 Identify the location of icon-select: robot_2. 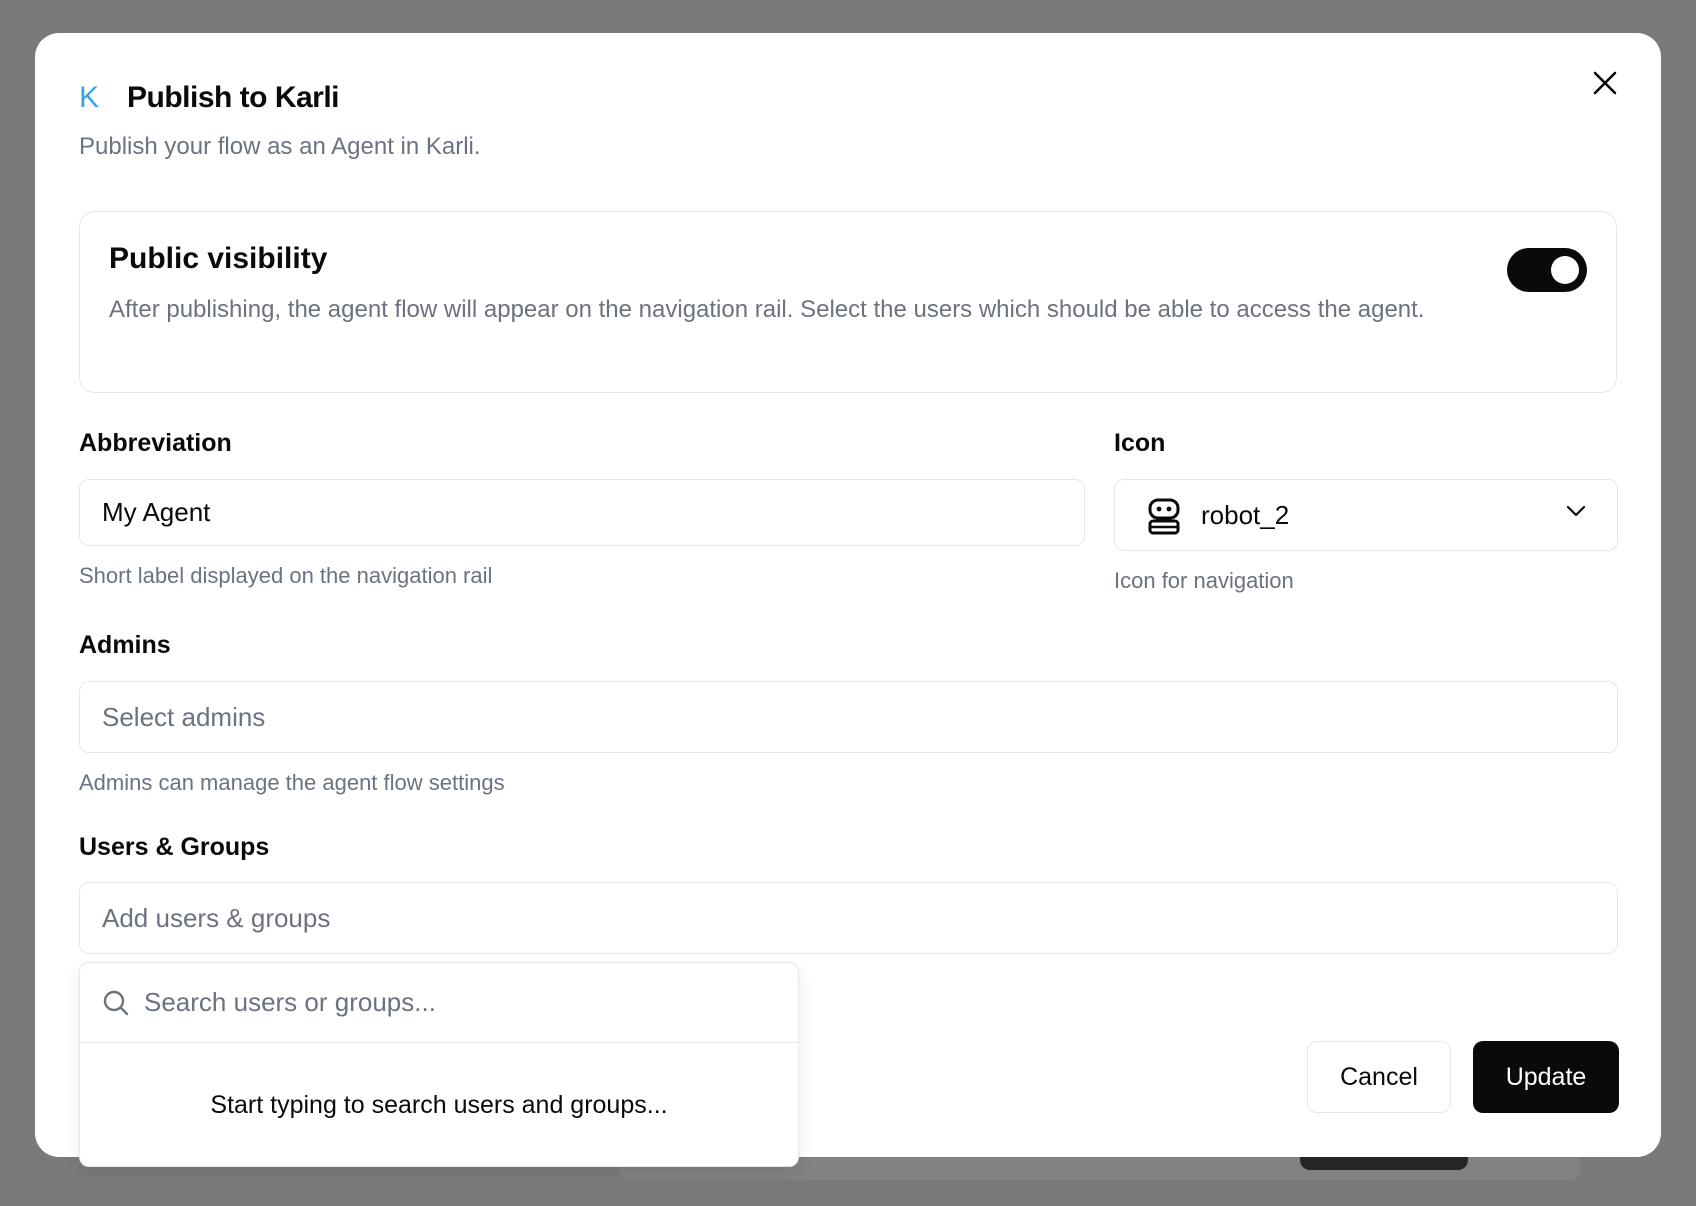
(1366, 515).